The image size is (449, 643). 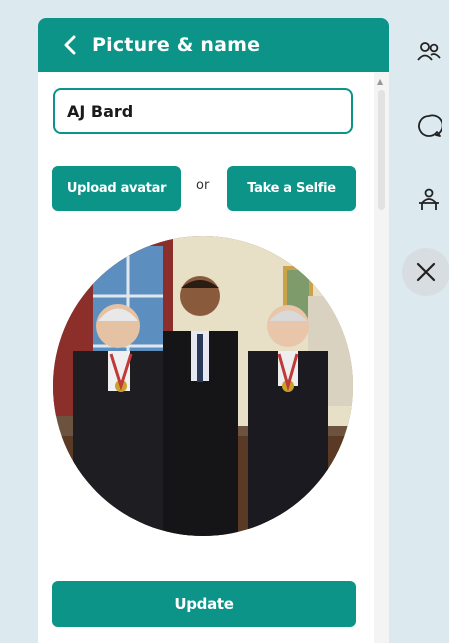 What do you see at coordinates (70, 45) in the screenshot?
I see `back-icon` at bounding box center [70, 45].